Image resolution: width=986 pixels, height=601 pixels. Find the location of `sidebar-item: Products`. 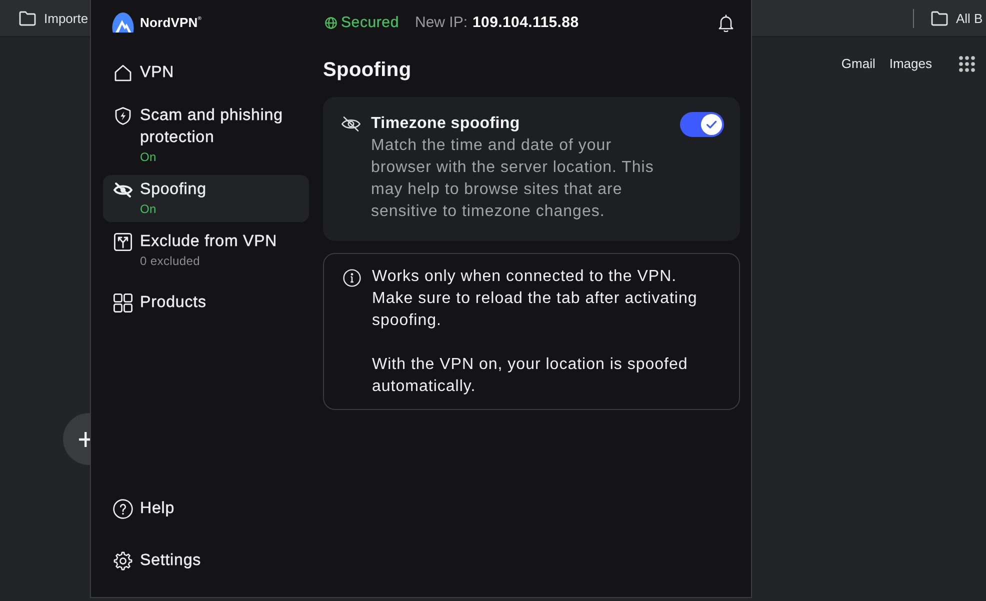

sidebar-item: Products is located at coordinates (206, 302).